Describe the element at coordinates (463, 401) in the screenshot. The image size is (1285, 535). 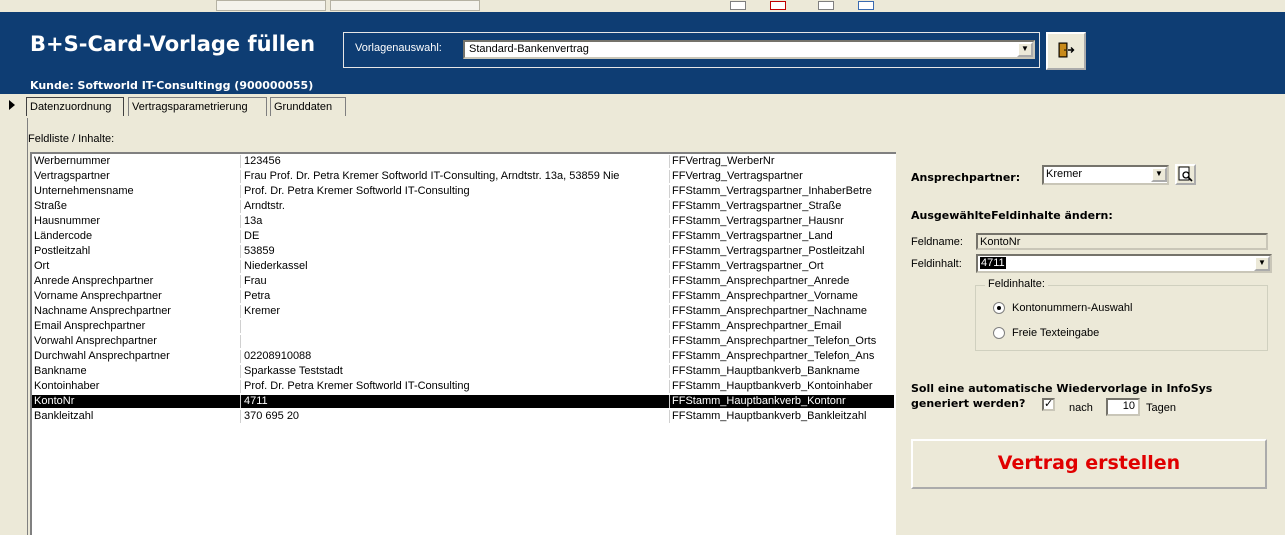
I see `list-item: KontoNr 4711 FFStamm_Hauptbankverb_Kontonr` at that location.